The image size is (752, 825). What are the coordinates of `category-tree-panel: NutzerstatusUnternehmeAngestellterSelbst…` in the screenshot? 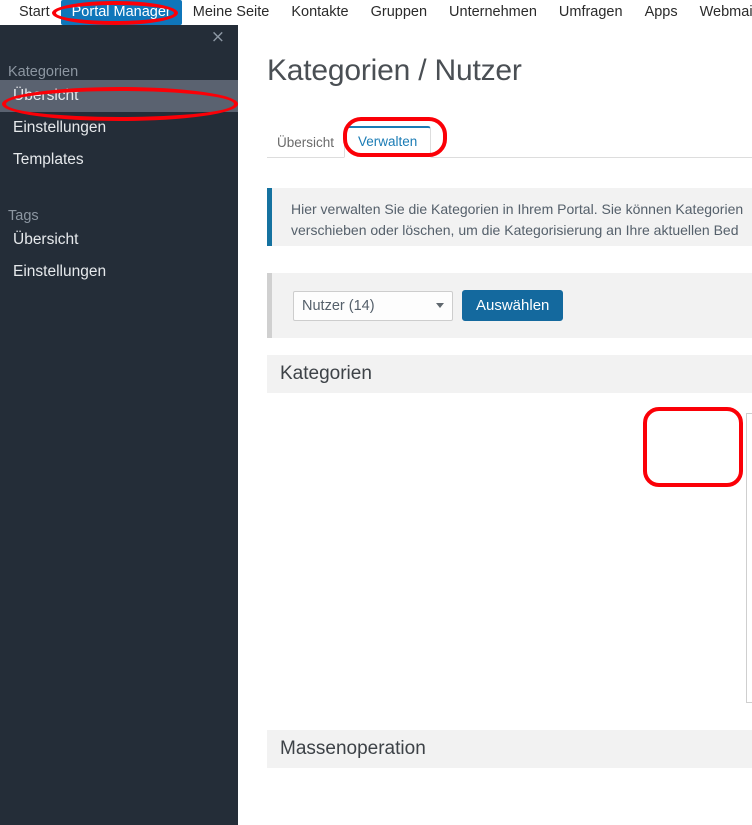 It's located at (749, 558).